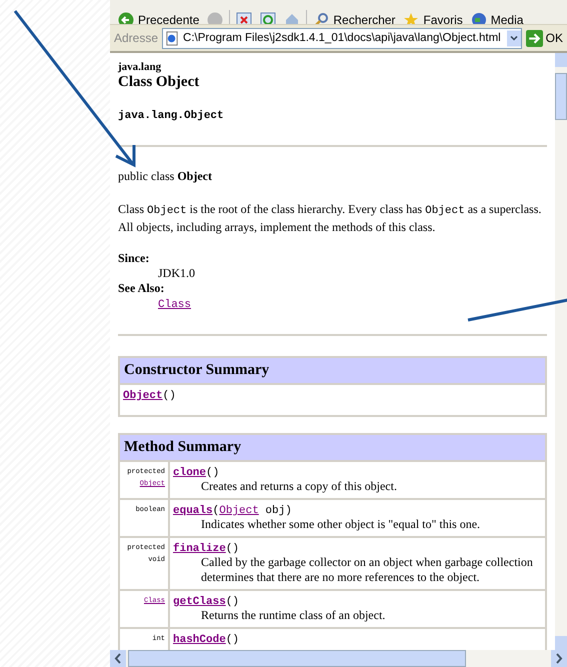  I want to click on class-declaration: public class Object, so click(165, 176).